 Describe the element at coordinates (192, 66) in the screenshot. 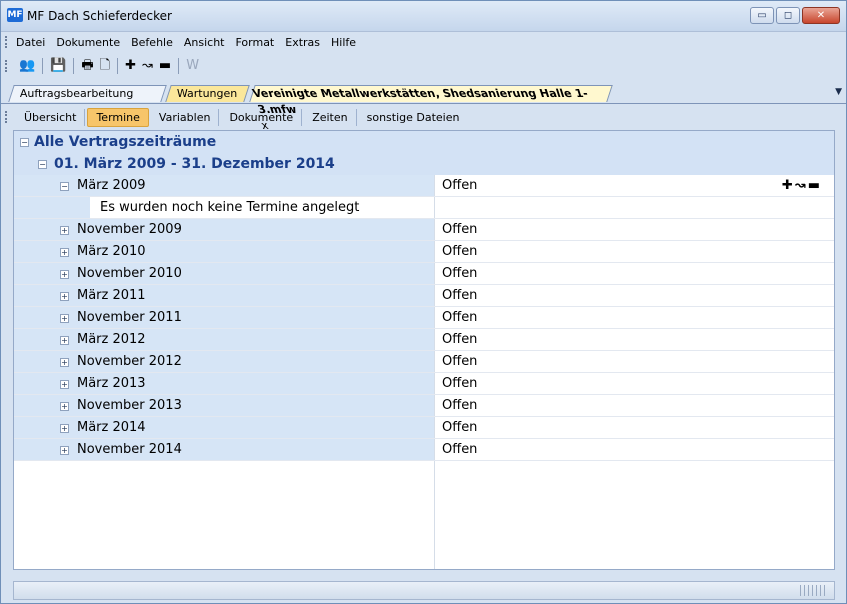

I see `word-icon: W` at that location.